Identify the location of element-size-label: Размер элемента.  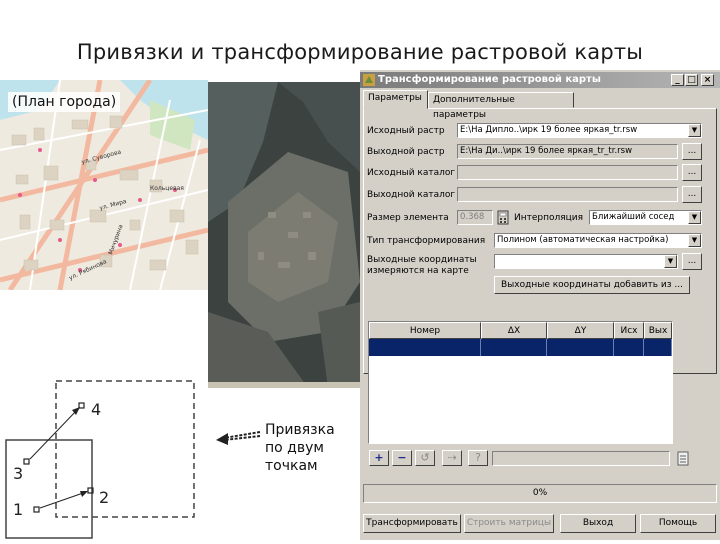
(408, 218).